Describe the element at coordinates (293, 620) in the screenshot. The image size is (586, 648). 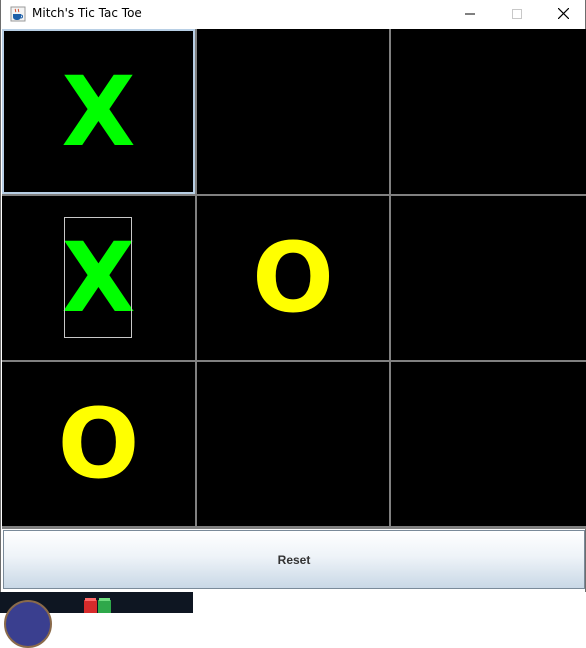
I see `taskbar` at that location.